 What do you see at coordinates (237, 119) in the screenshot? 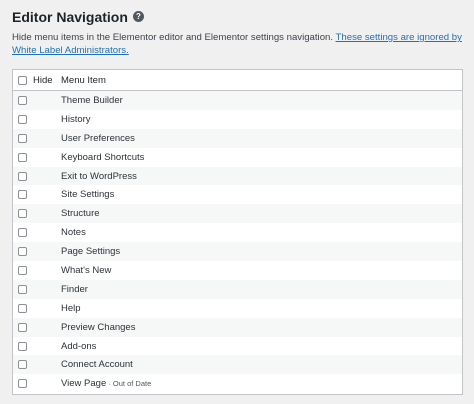
I see `table-row: History` at bounding box center [237, 119].